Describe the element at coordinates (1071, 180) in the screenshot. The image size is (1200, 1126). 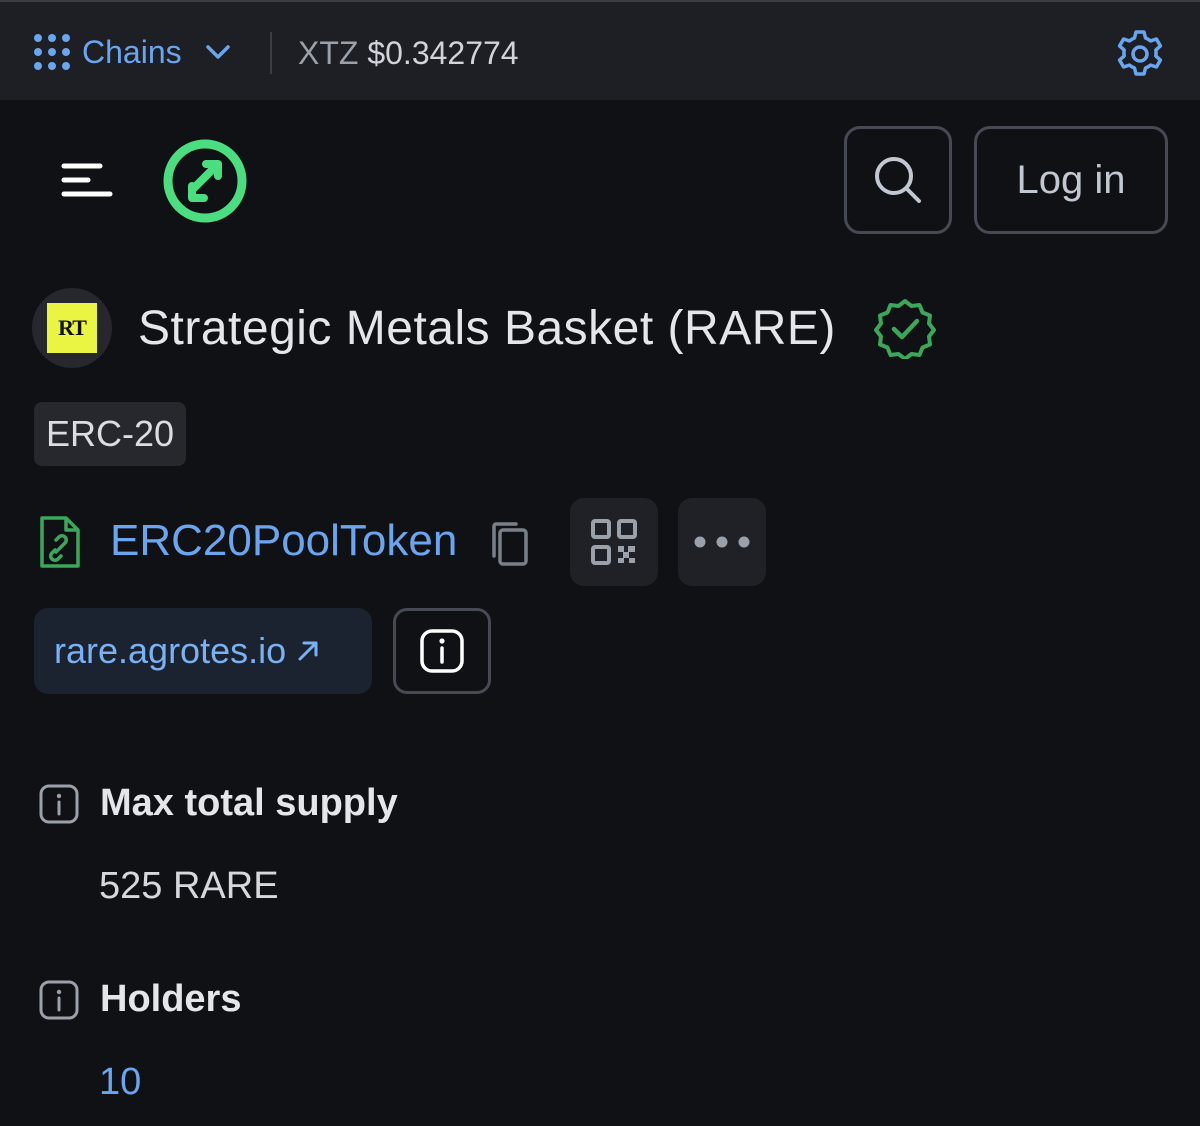
I see `login-button: Log in` at that location.